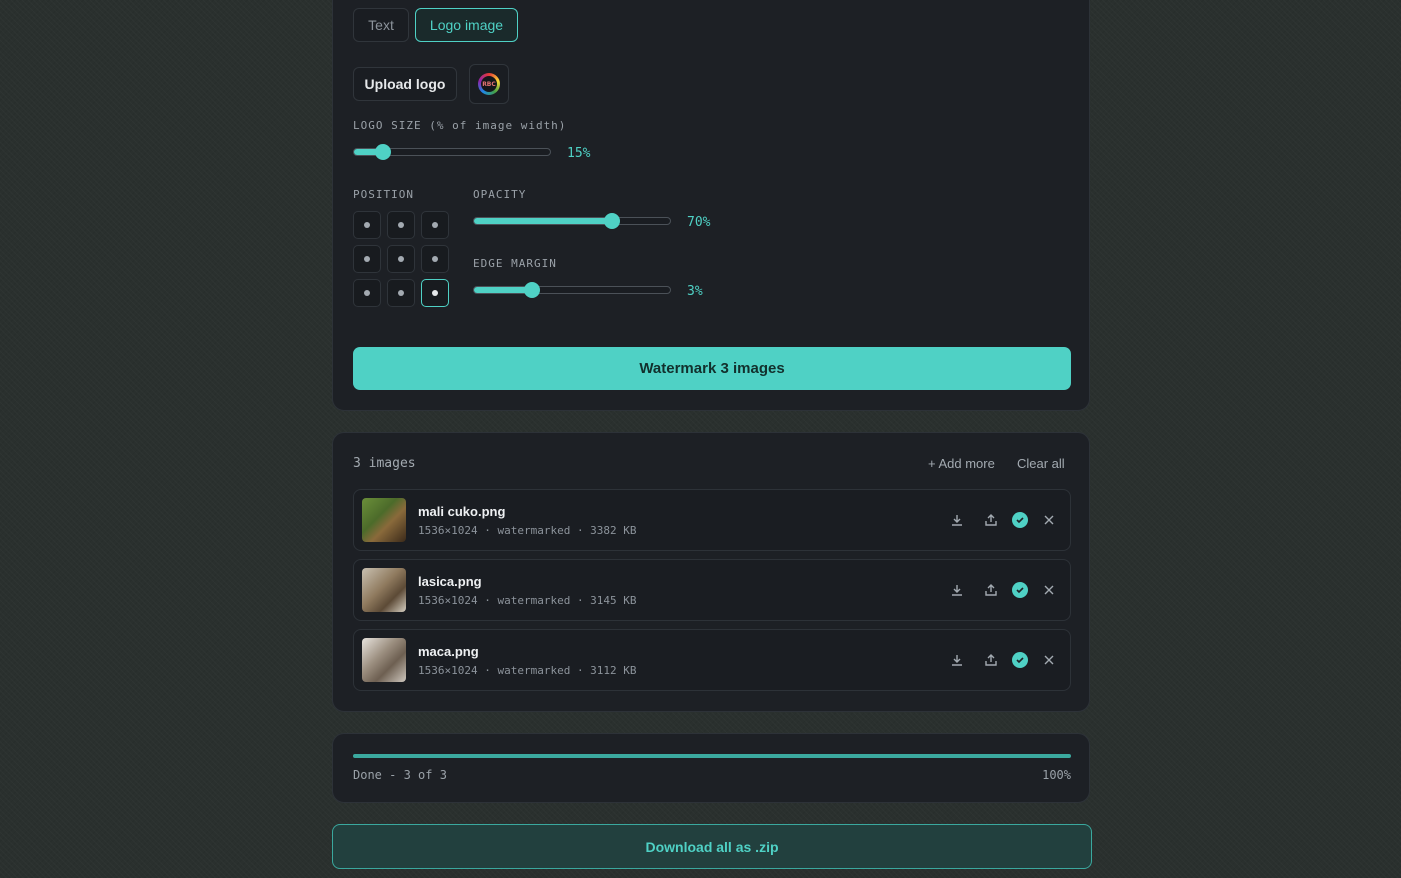  I want to click on position-bottom-left, so click(367, 293).